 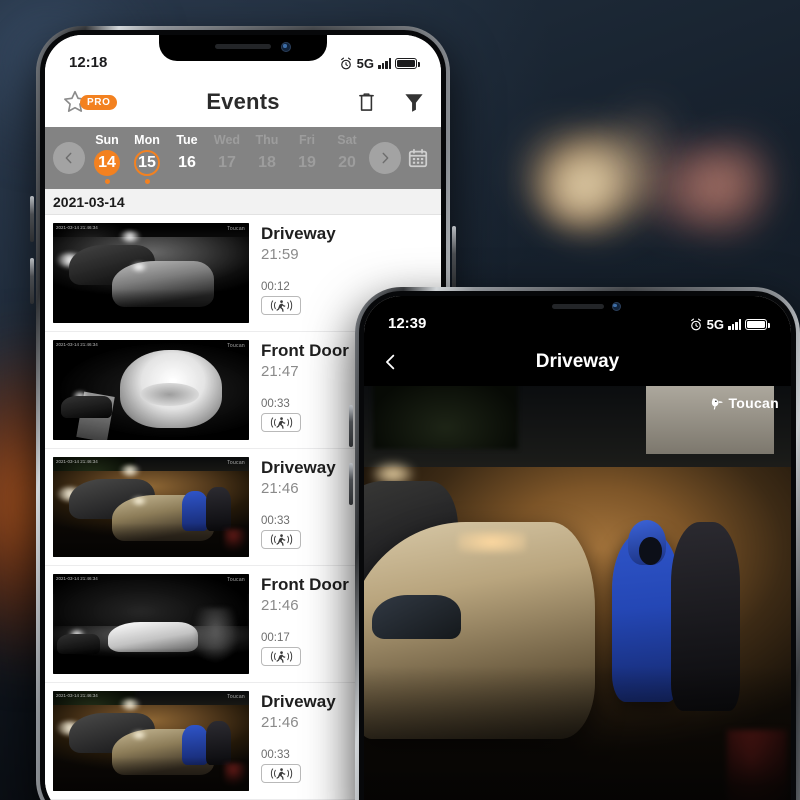 I want to click on calendar-icon, so click(x=418, y=158).